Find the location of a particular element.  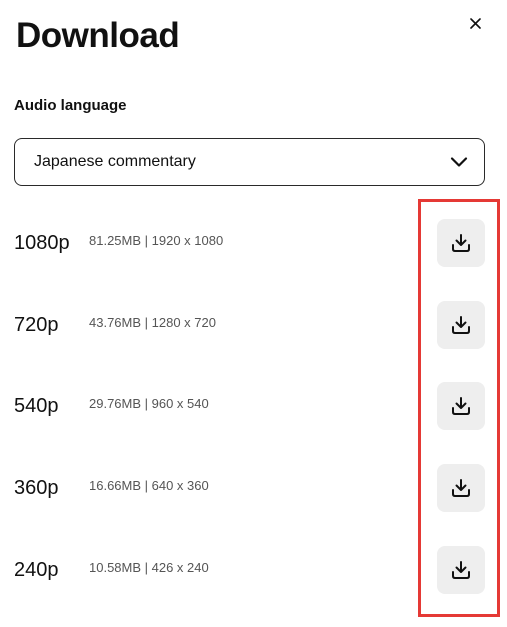

download-button-240p is located at coordinates (461, 570).